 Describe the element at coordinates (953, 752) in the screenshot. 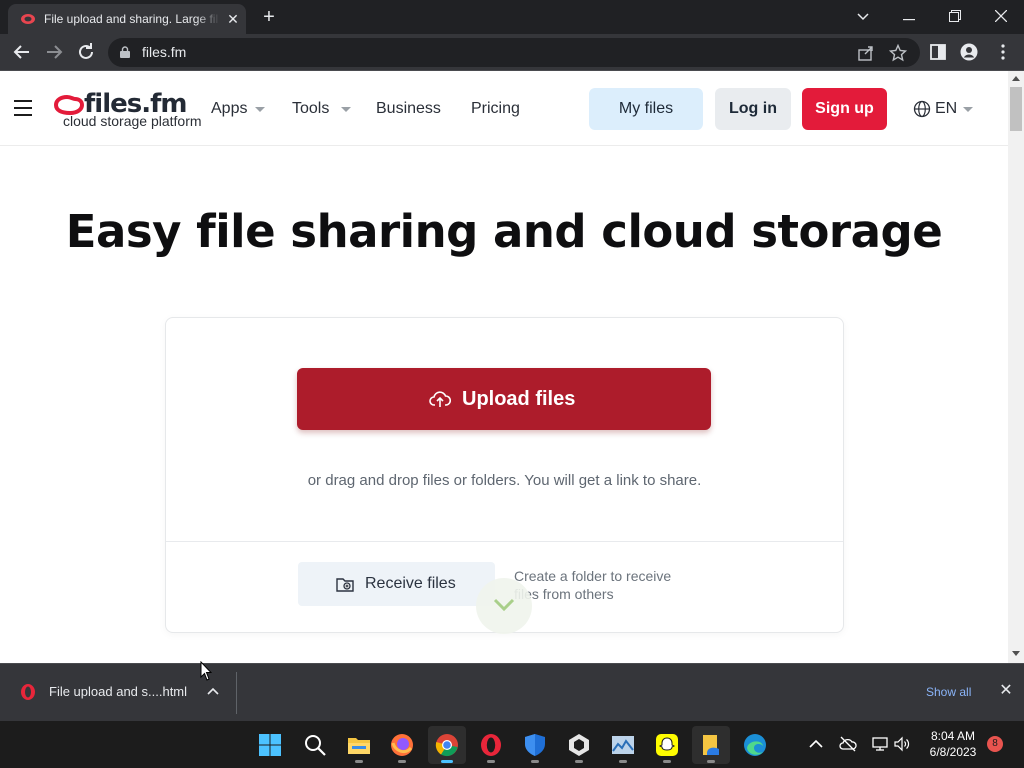

I see `clock-date: 6/8/2023` at that location.